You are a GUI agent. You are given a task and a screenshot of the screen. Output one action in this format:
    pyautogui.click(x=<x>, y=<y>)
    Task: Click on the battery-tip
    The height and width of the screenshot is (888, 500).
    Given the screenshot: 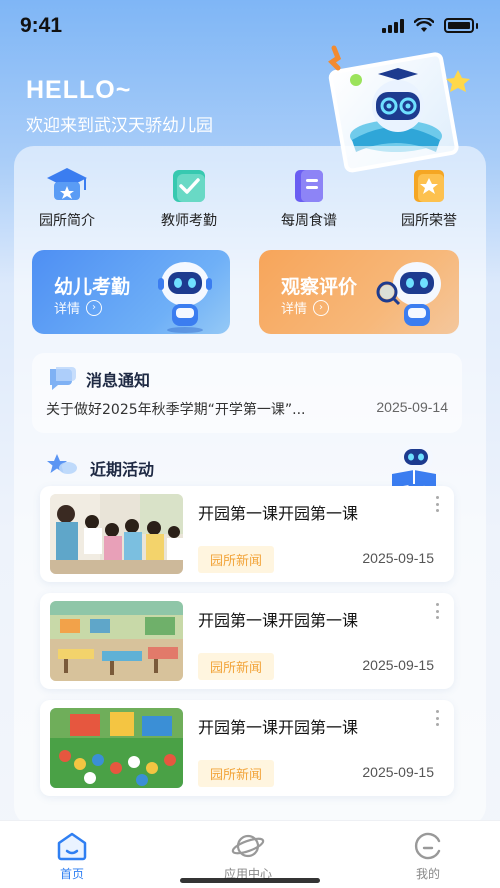 What is the action you would take?
    pyautogui.click(x=477, y=25)
    